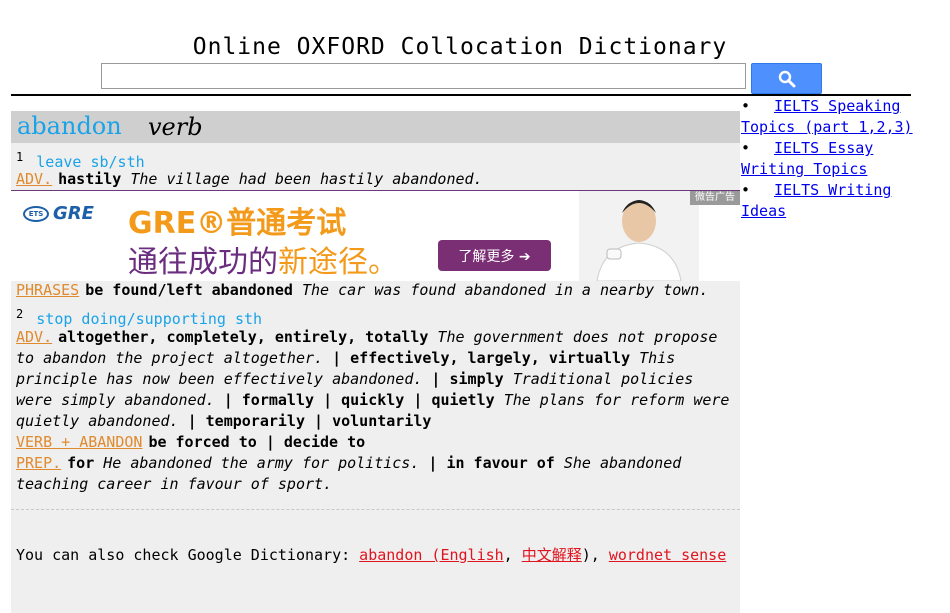 The image size is (950, 613). I want to click on ets-gre-logo: ETS GRE, so click(58, 213).